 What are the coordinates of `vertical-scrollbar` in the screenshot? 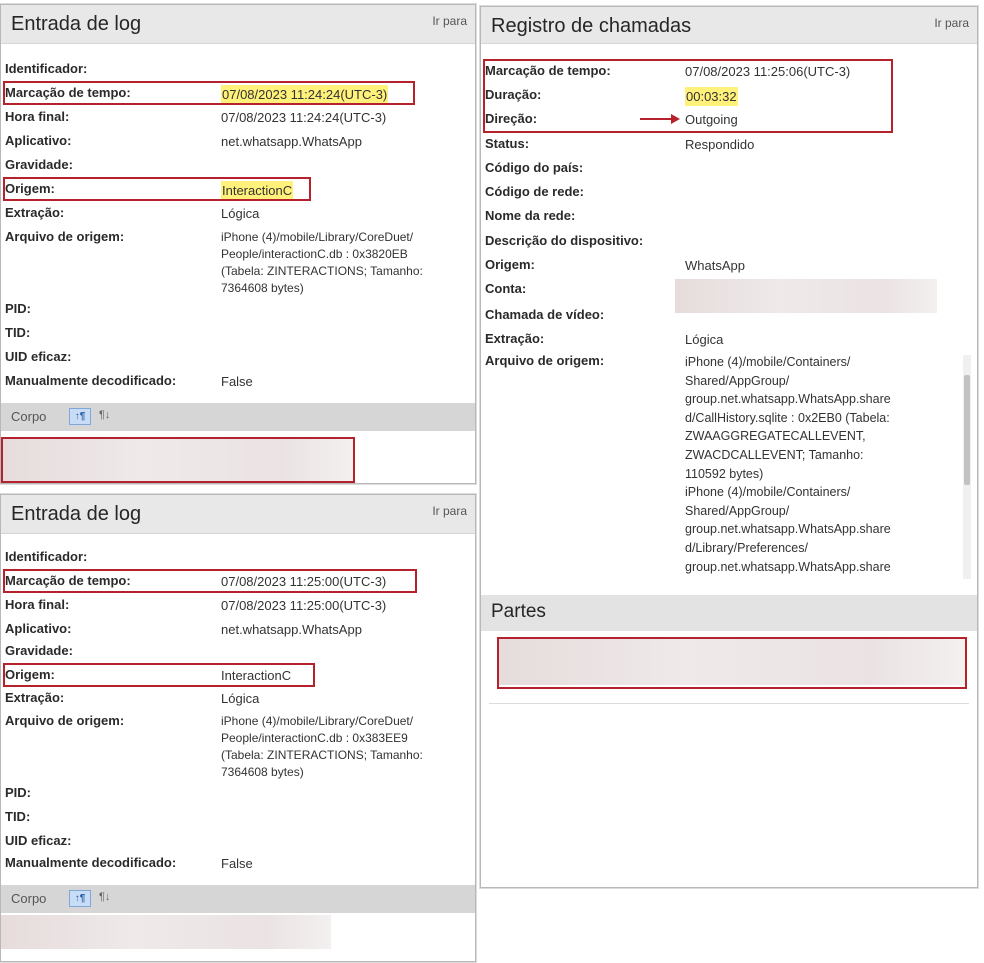 It's located at (967, 467).